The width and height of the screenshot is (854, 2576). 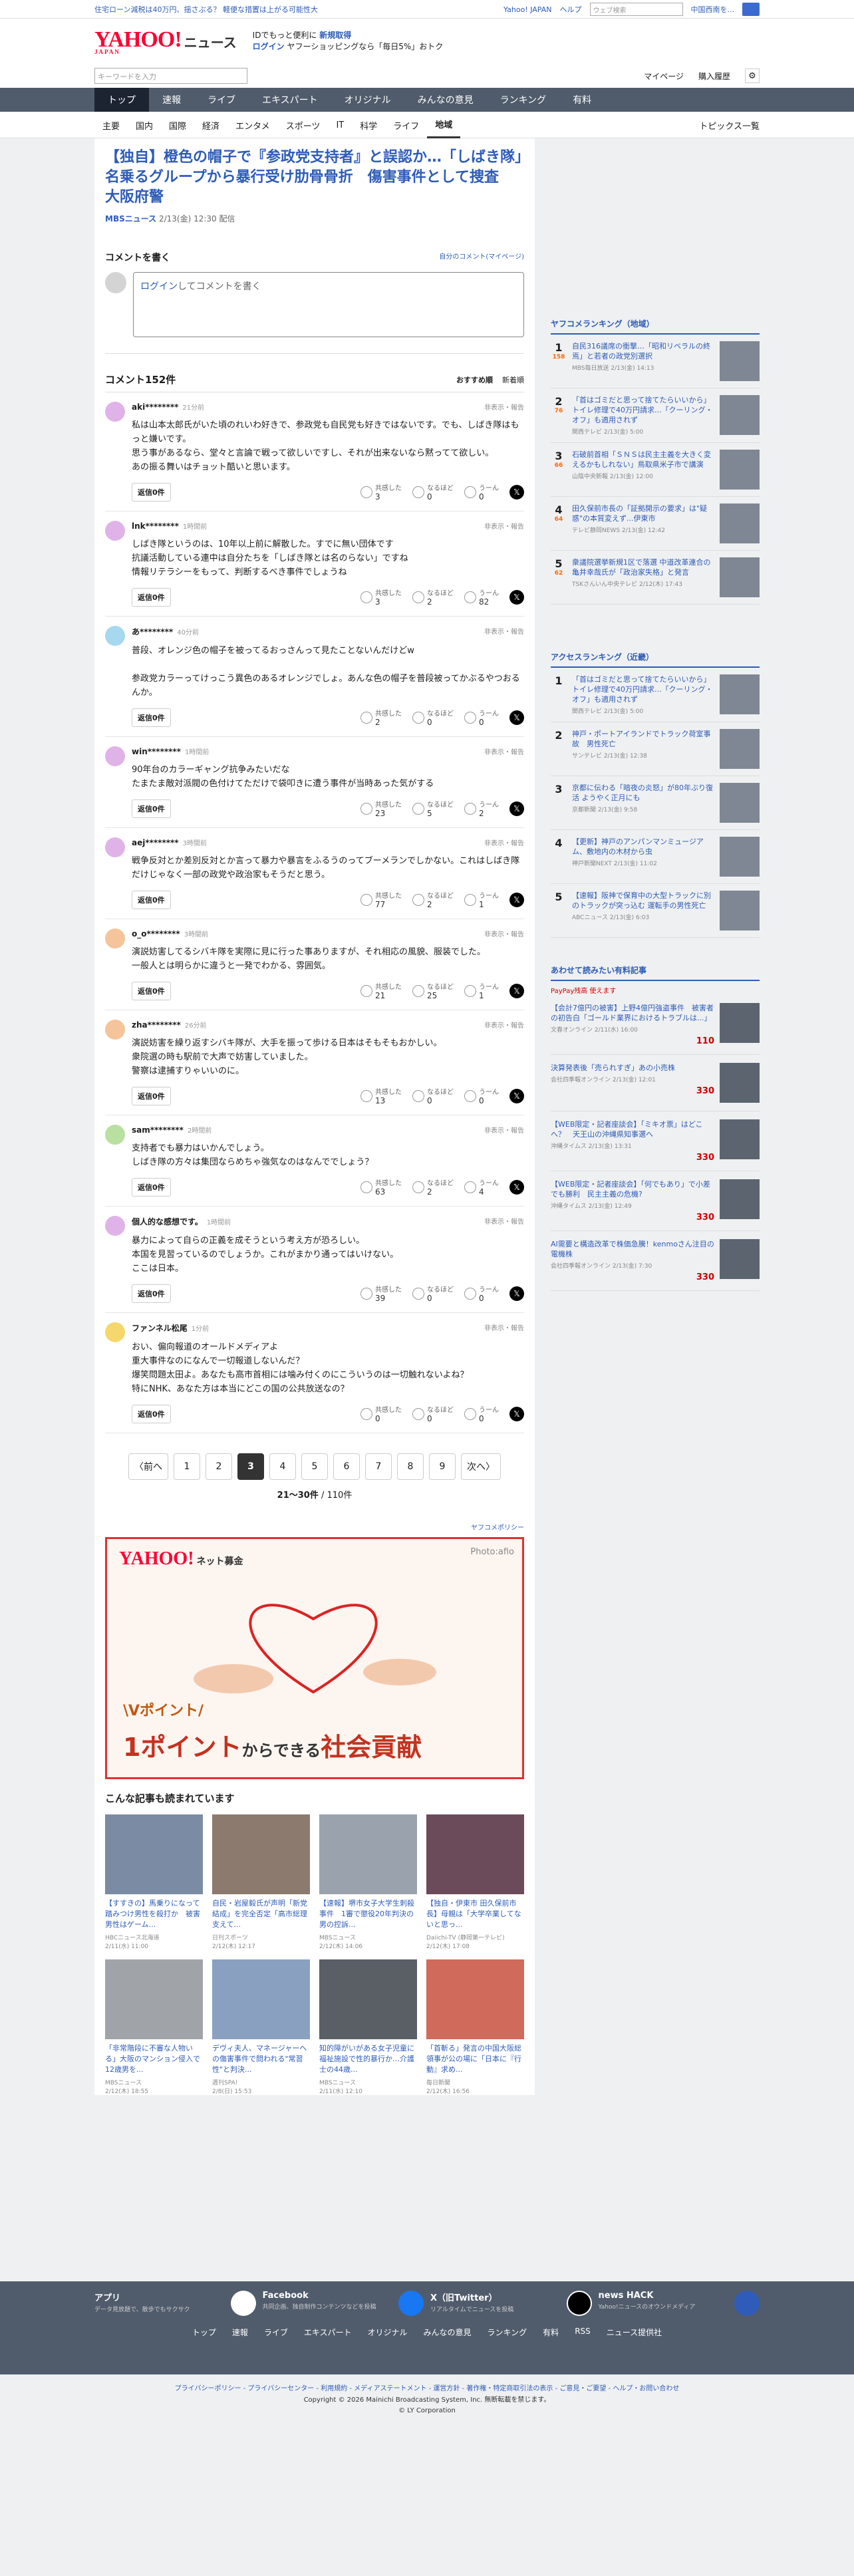 What do you see at coordinates (298, 9) in the screenshot?
I see `top-promo-link: 住宅ローン減税は40万円、揺さぶる？ 軽便な措置は上がる可能性大` at bounding box center [298, 9].